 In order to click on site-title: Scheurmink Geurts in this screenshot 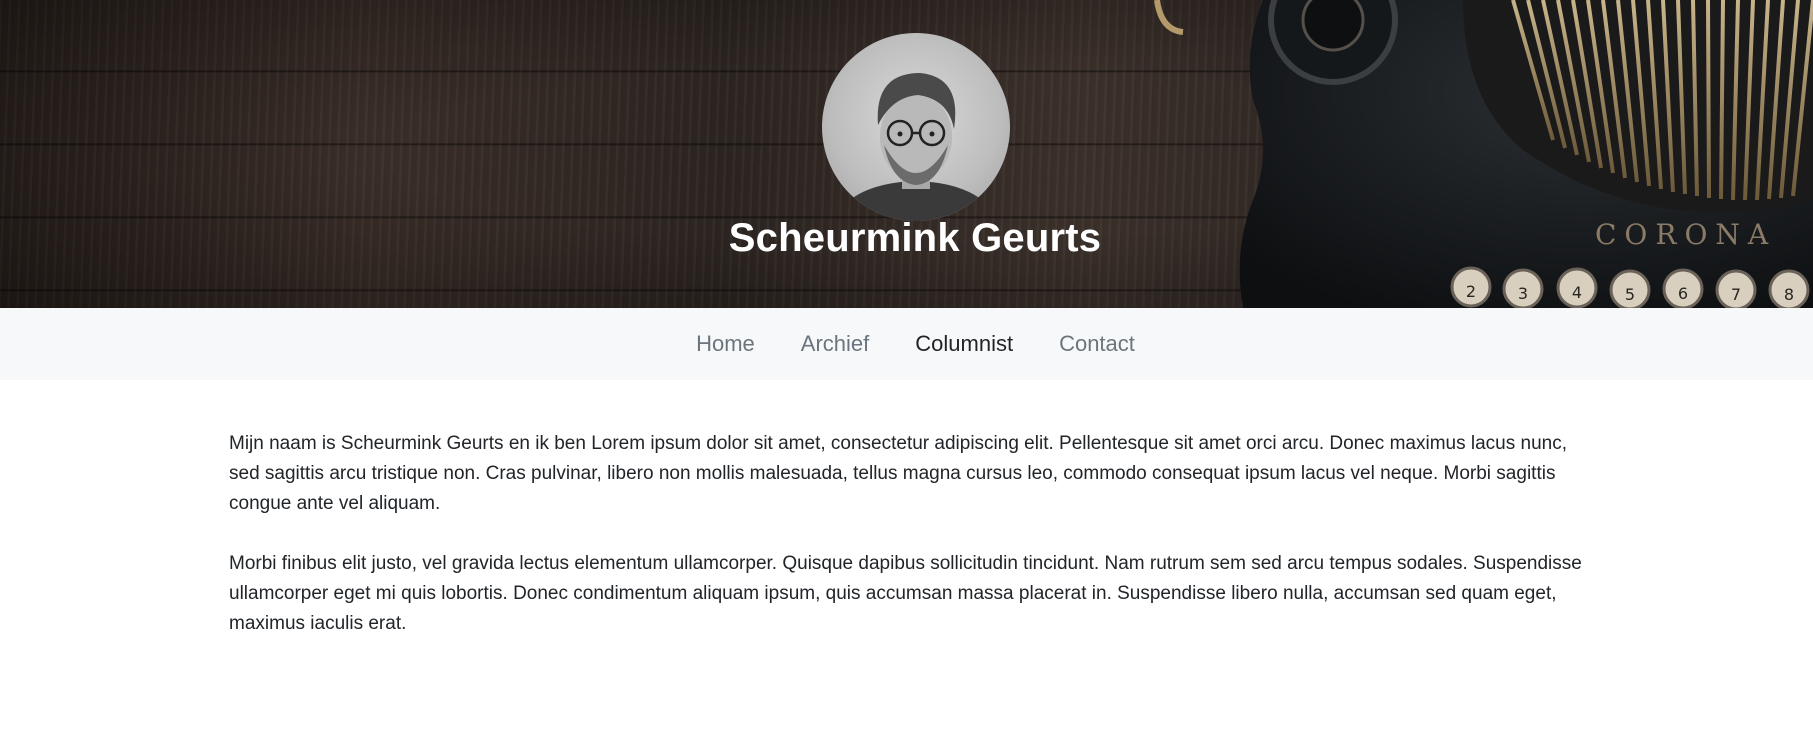, I will do `click(915, 238)`.